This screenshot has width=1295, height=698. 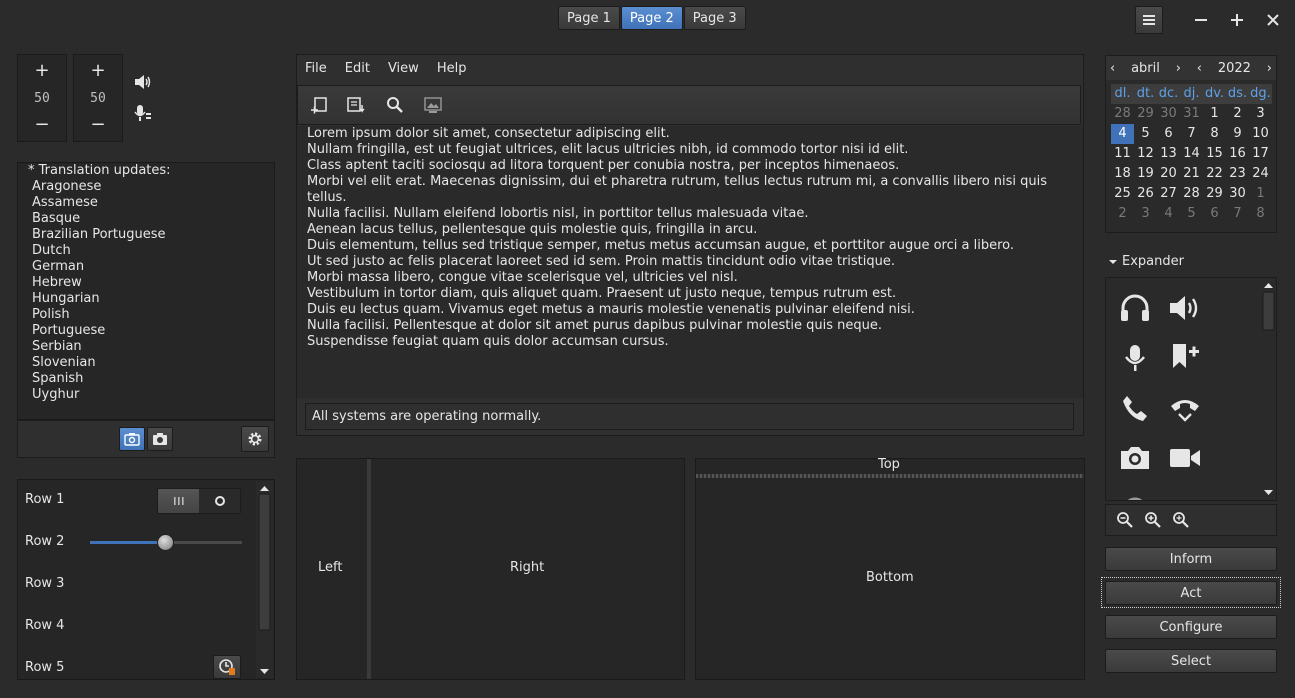 What do you see at coordinates (1125, 520) in the screenshot?
I see `zoom-out-button` at bounding box center [1125, 520].